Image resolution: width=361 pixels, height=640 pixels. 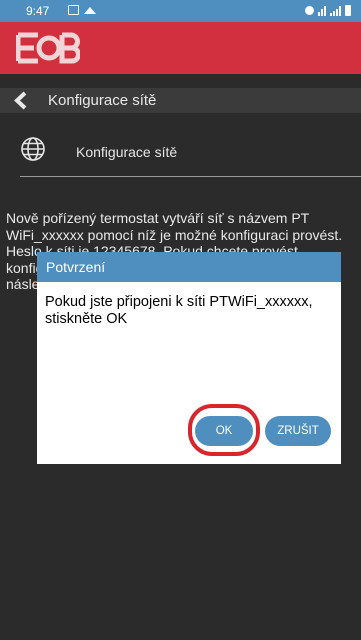 I want to click on toolbar: Konfigurace sítě, so click(x=180, y=100).